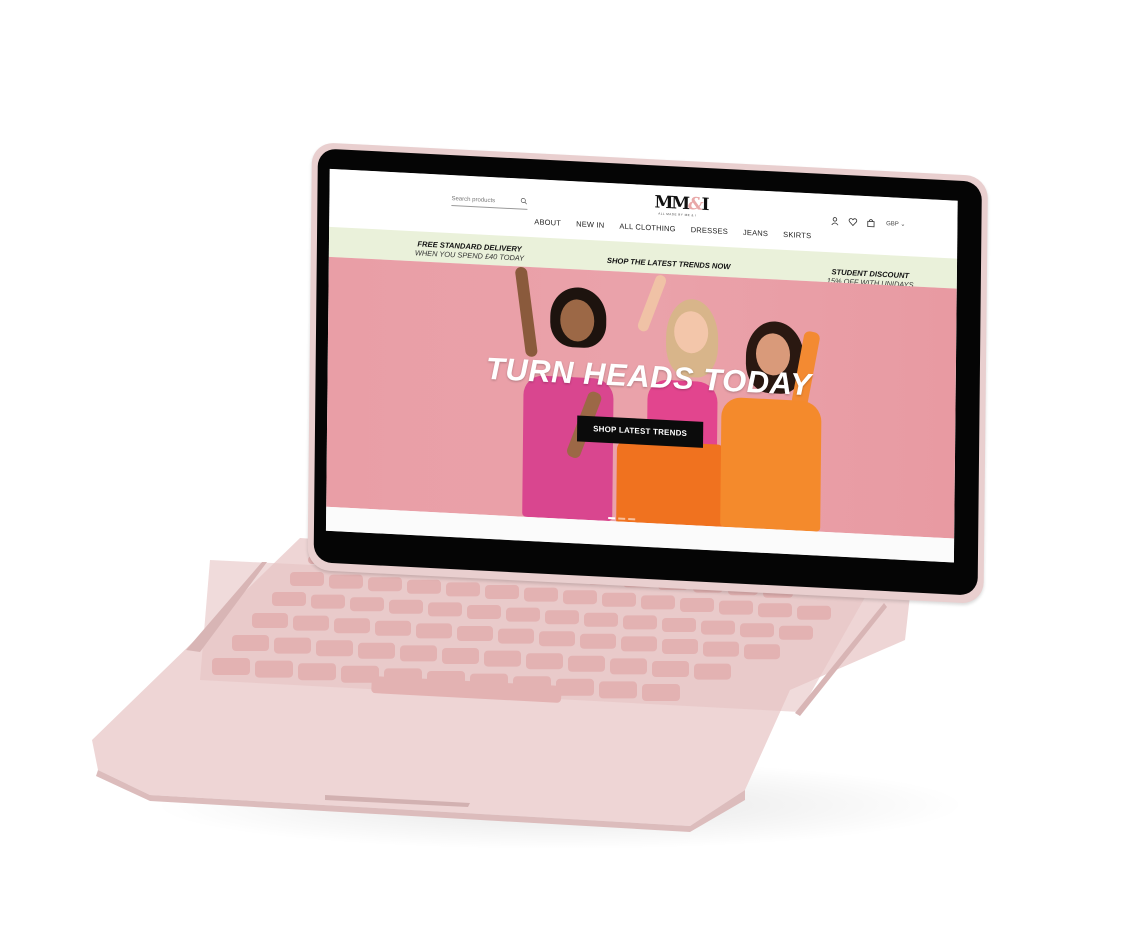 The height and width of the screenshot is (933, 1125). I want to click on search-field: Search products, so click(489, 202).